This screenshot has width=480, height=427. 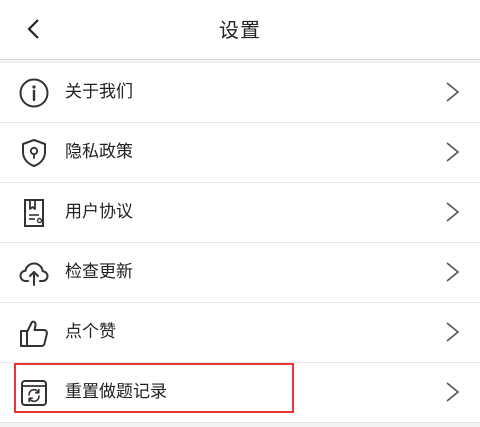 I want to click on app-header: 设置, so click(x=240, y=30).